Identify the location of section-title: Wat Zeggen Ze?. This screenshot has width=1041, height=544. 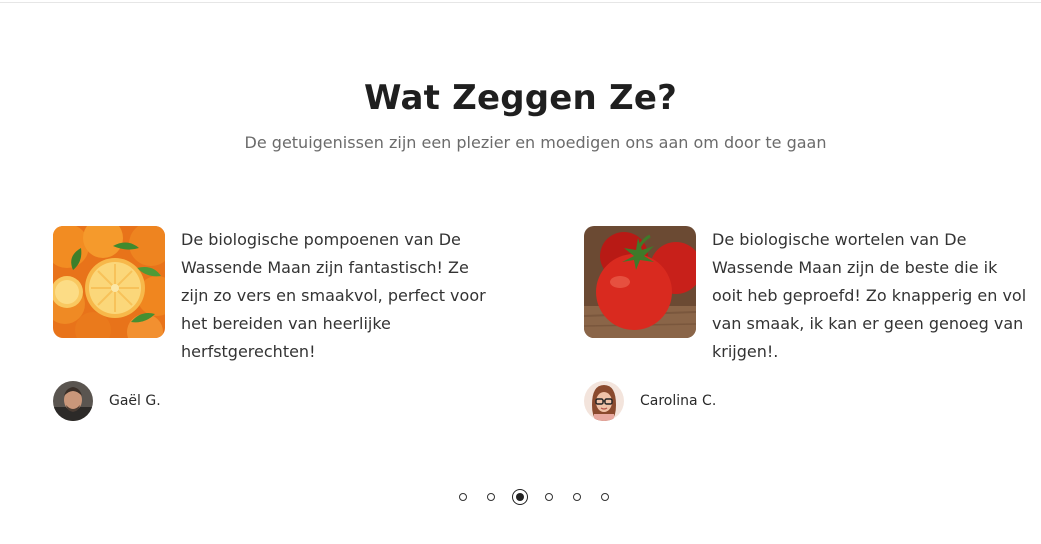
(520, 98).